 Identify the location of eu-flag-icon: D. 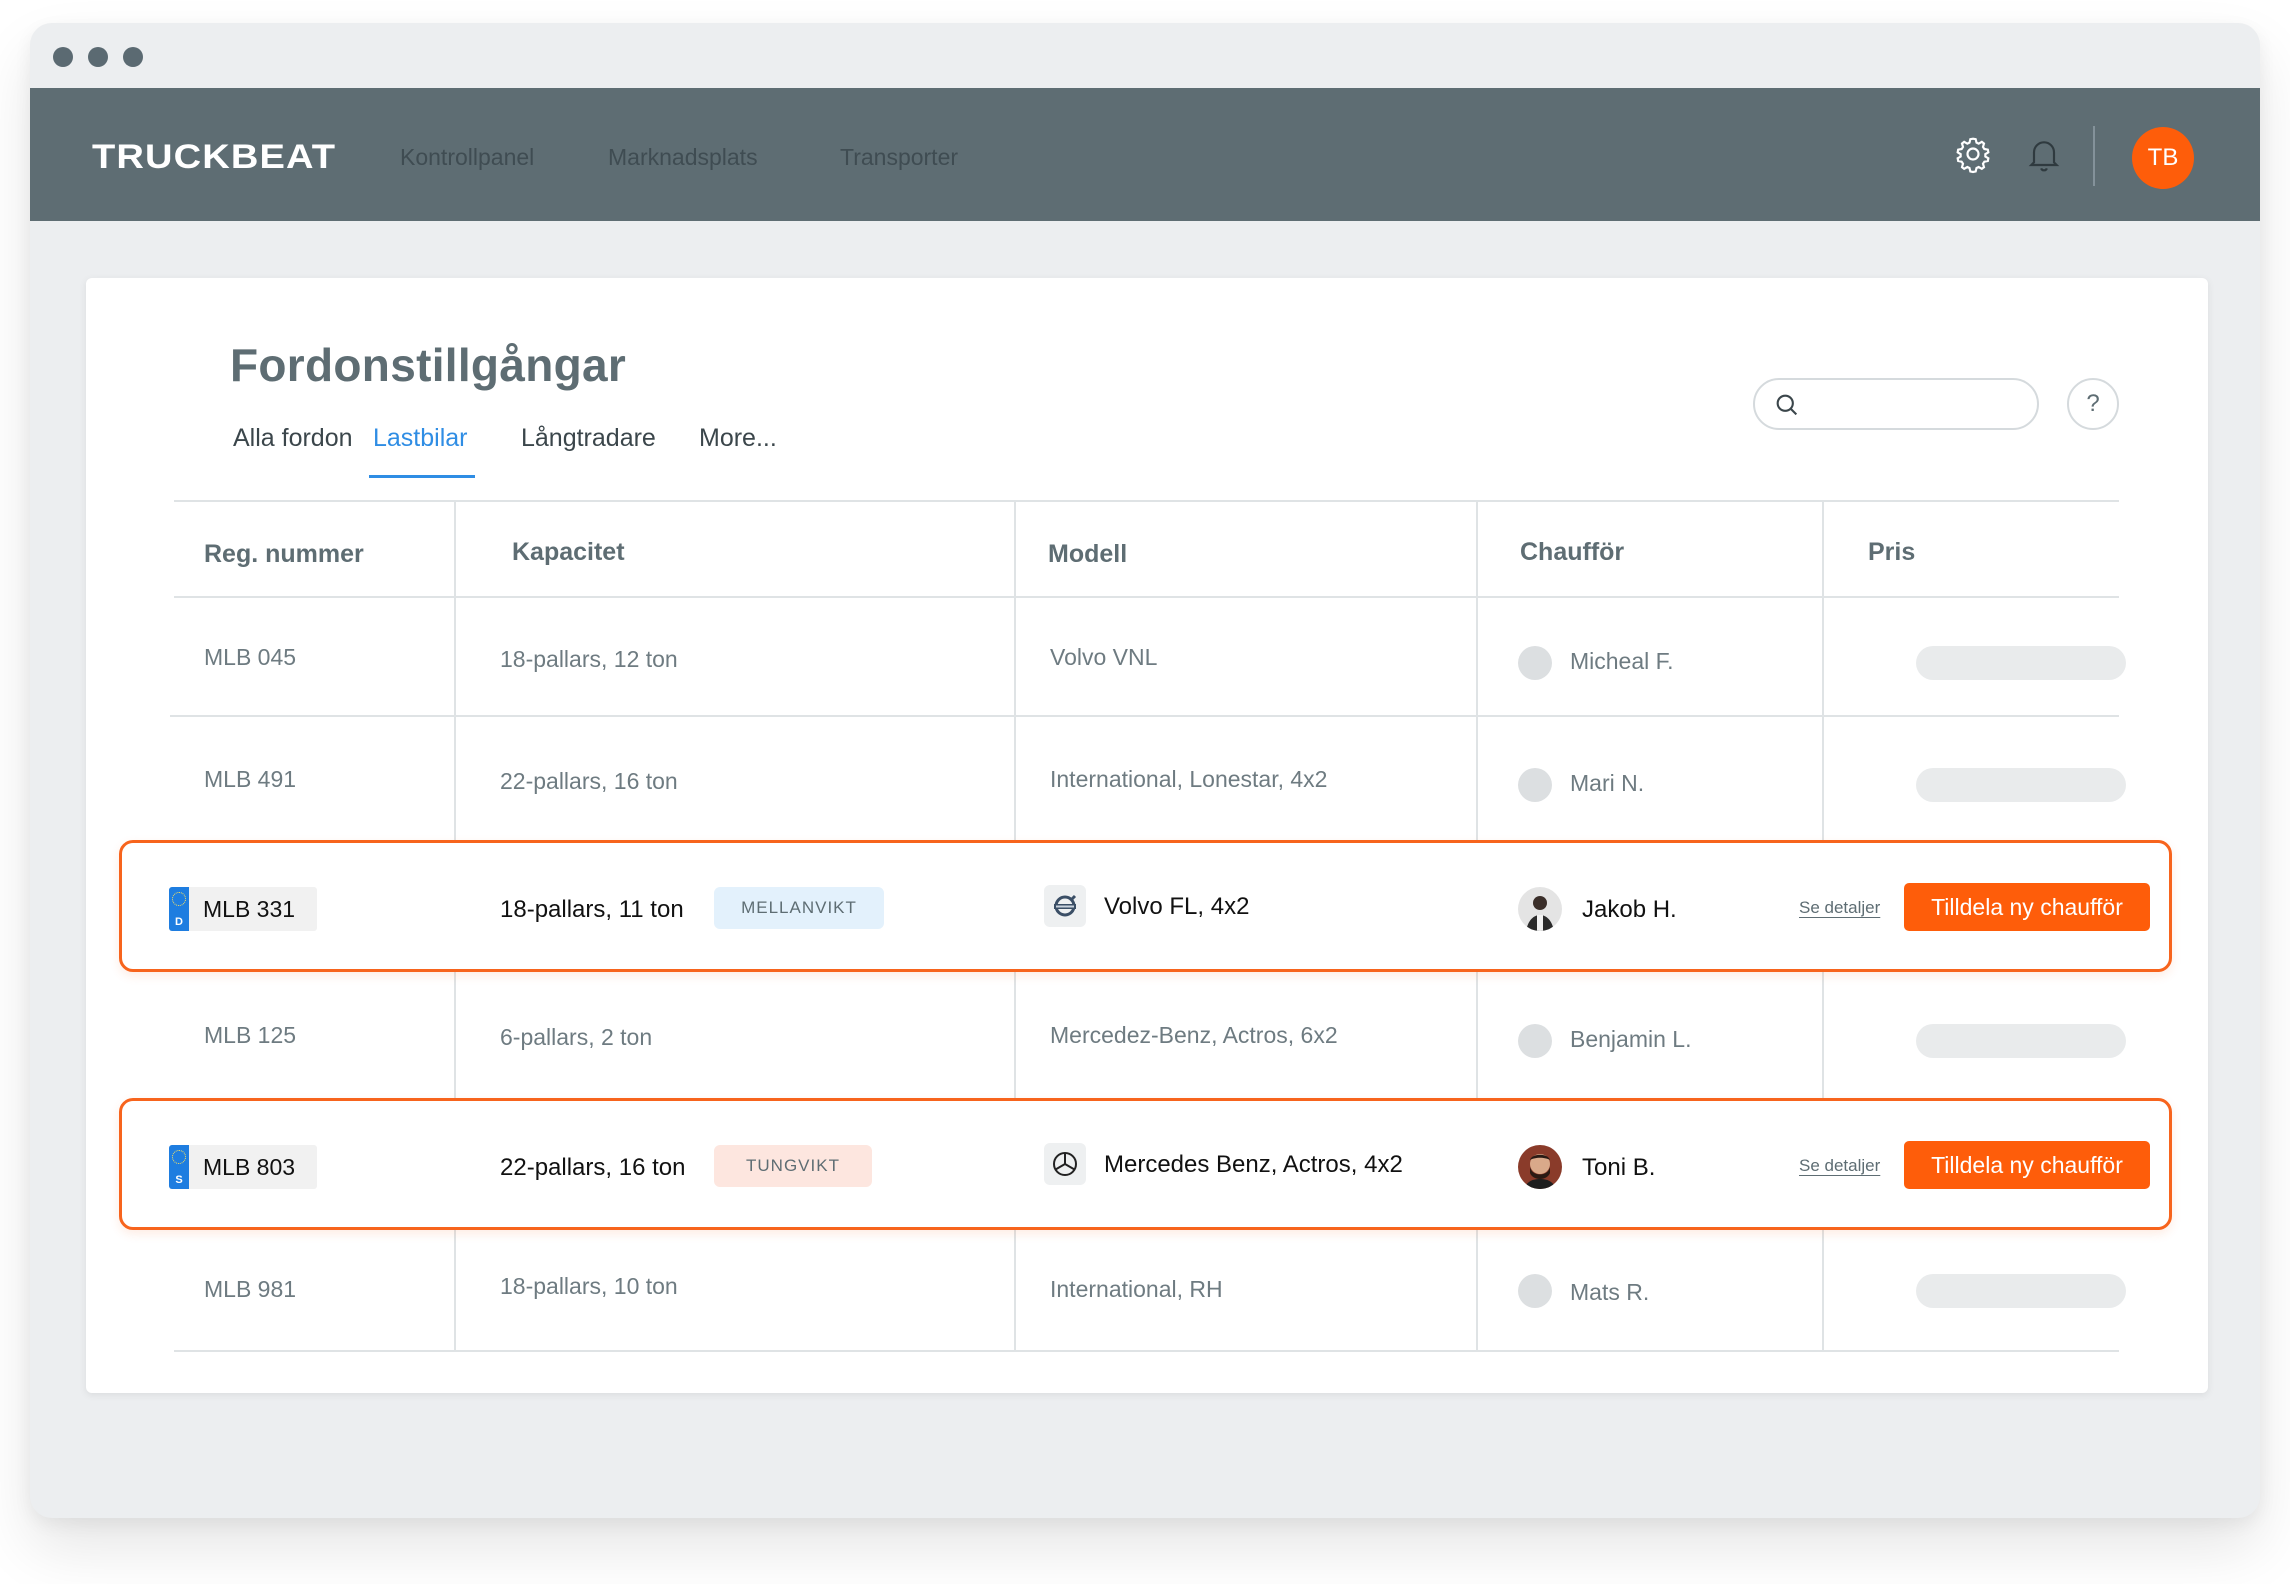
(179, 909).